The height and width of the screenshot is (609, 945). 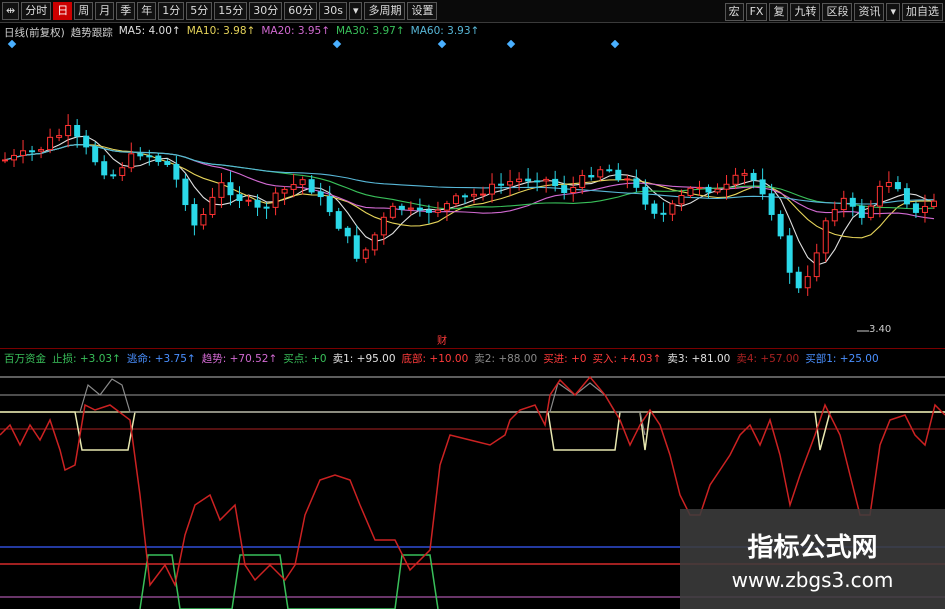 What do you see at coordinates (469, 174) in the screenshot?
I see `ma60-line` at bounding box center [469, 174].